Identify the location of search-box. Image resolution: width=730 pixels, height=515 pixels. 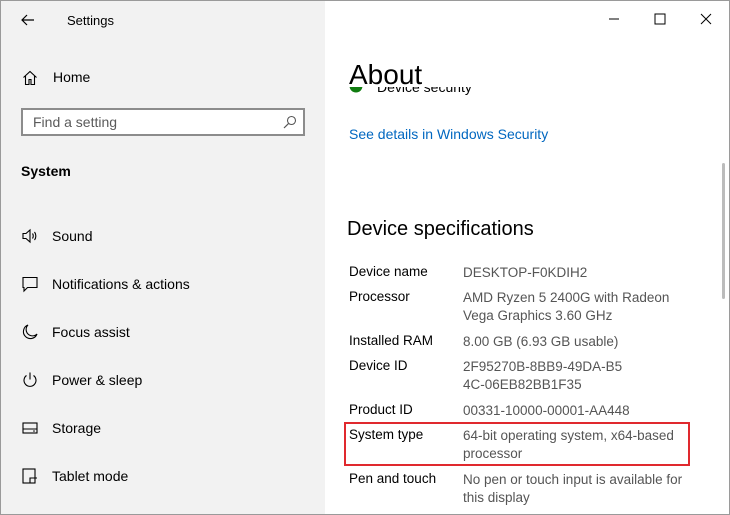
(163, 122).